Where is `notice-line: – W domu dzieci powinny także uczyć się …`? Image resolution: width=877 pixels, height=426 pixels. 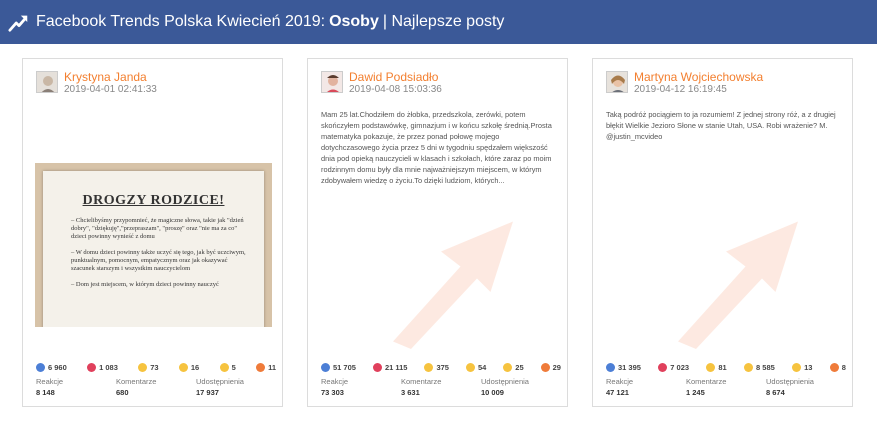
notice-line: – W domu dzieci powinny także uczyć się … is located at coordinates (158, 260).